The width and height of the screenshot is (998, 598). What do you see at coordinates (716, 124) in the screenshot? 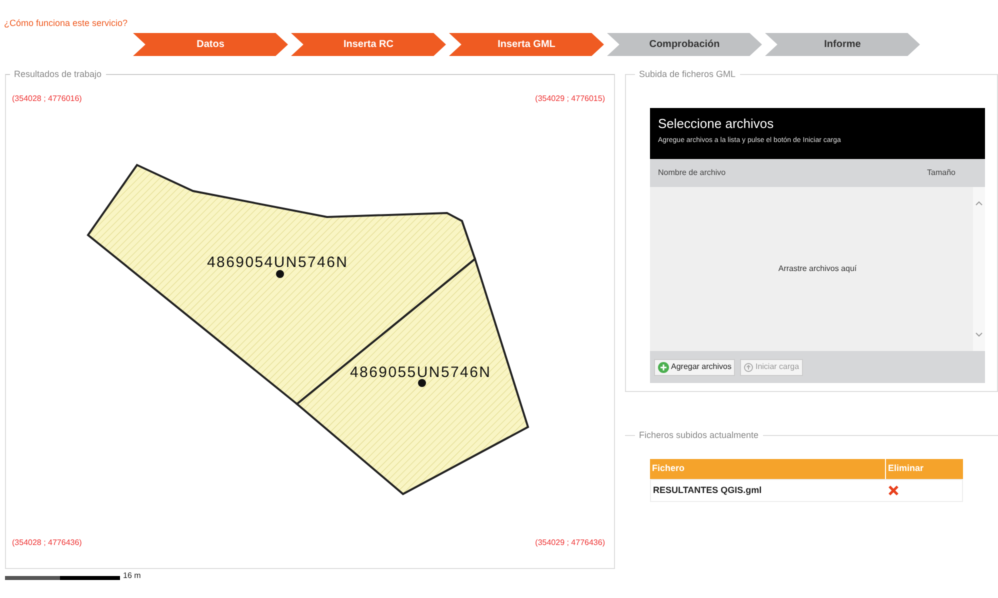
I see `uploader-title: Seleccione archivos` at bounding box center [716, 124].